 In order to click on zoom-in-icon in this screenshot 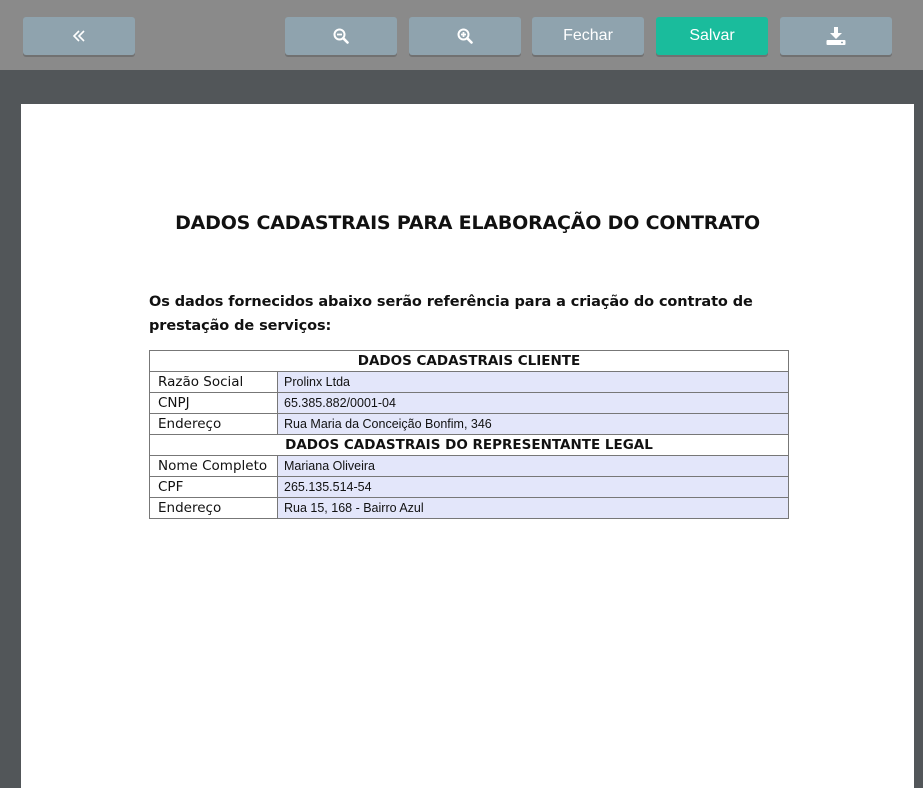, I will do `click(465, 36)`.